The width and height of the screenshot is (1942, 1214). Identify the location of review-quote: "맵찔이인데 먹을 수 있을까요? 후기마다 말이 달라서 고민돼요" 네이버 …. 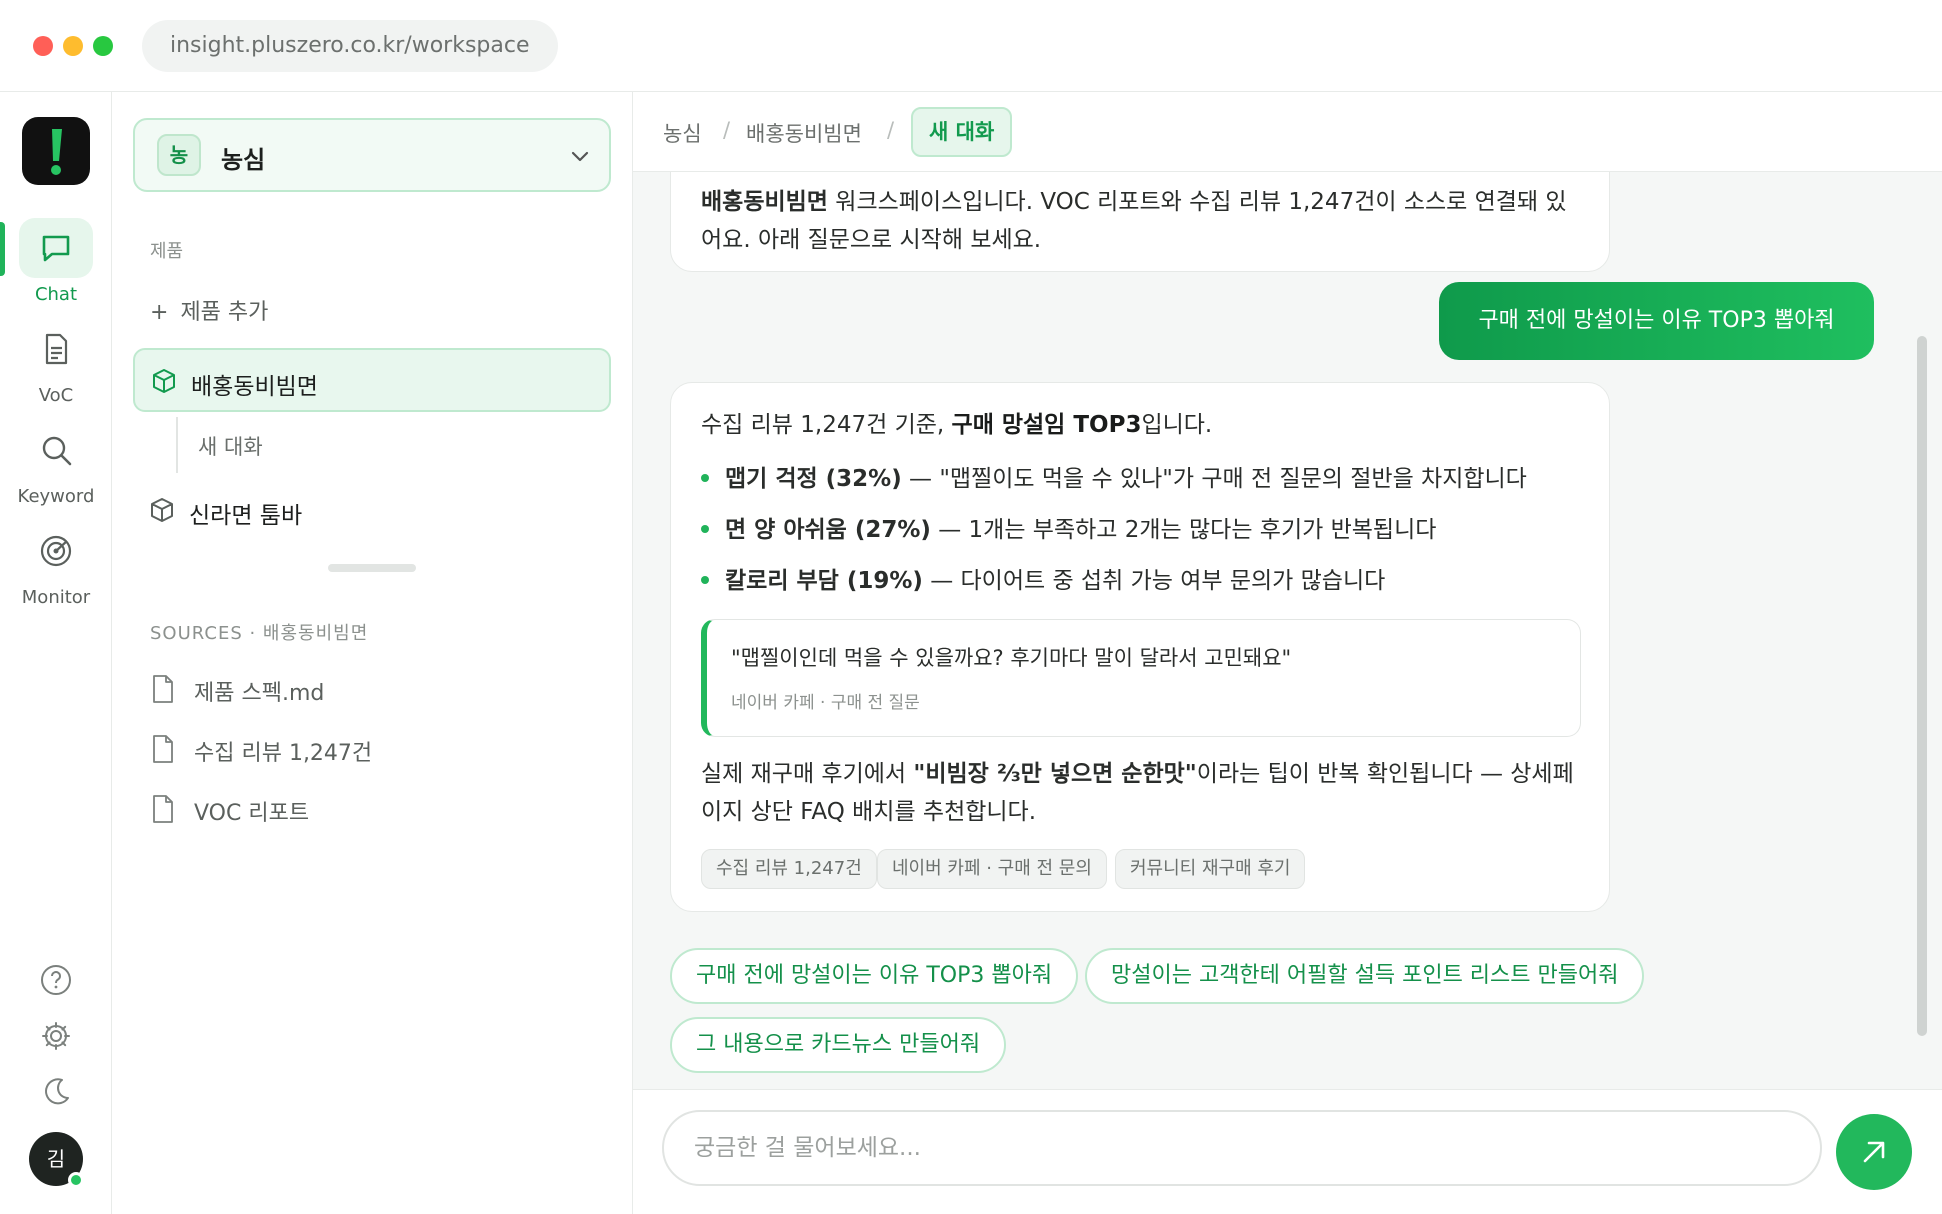
(1141, 678).